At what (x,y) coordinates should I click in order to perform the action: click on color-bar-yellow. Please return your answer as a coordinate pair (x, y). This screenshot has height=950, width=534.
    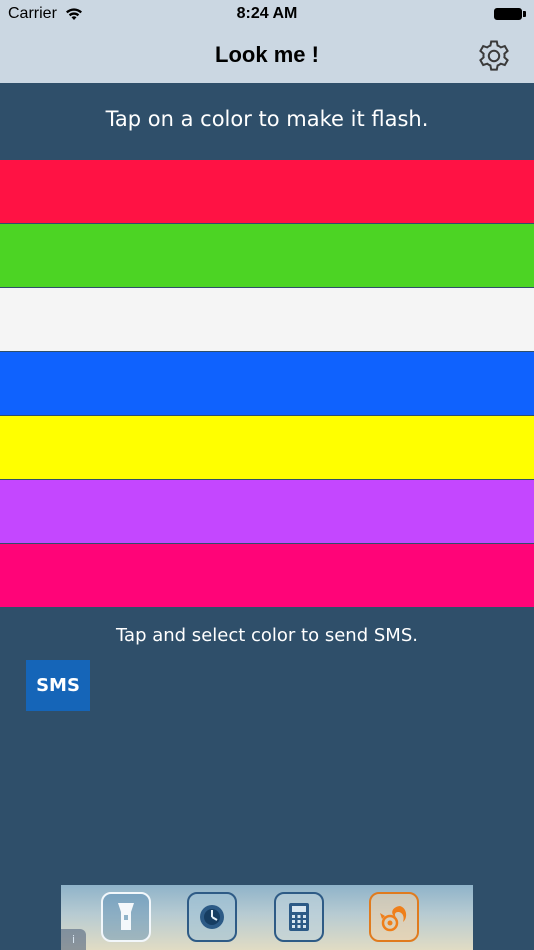
    Looking at the image, I should click on (267, 447).